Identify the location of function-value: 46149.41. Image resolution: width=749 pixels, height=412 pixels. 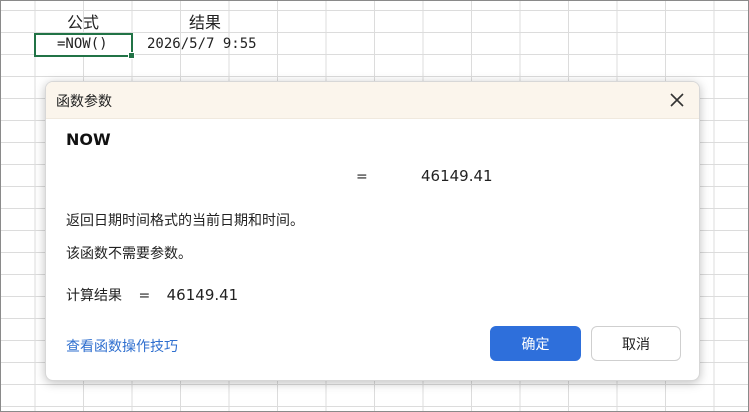
(457, 176).